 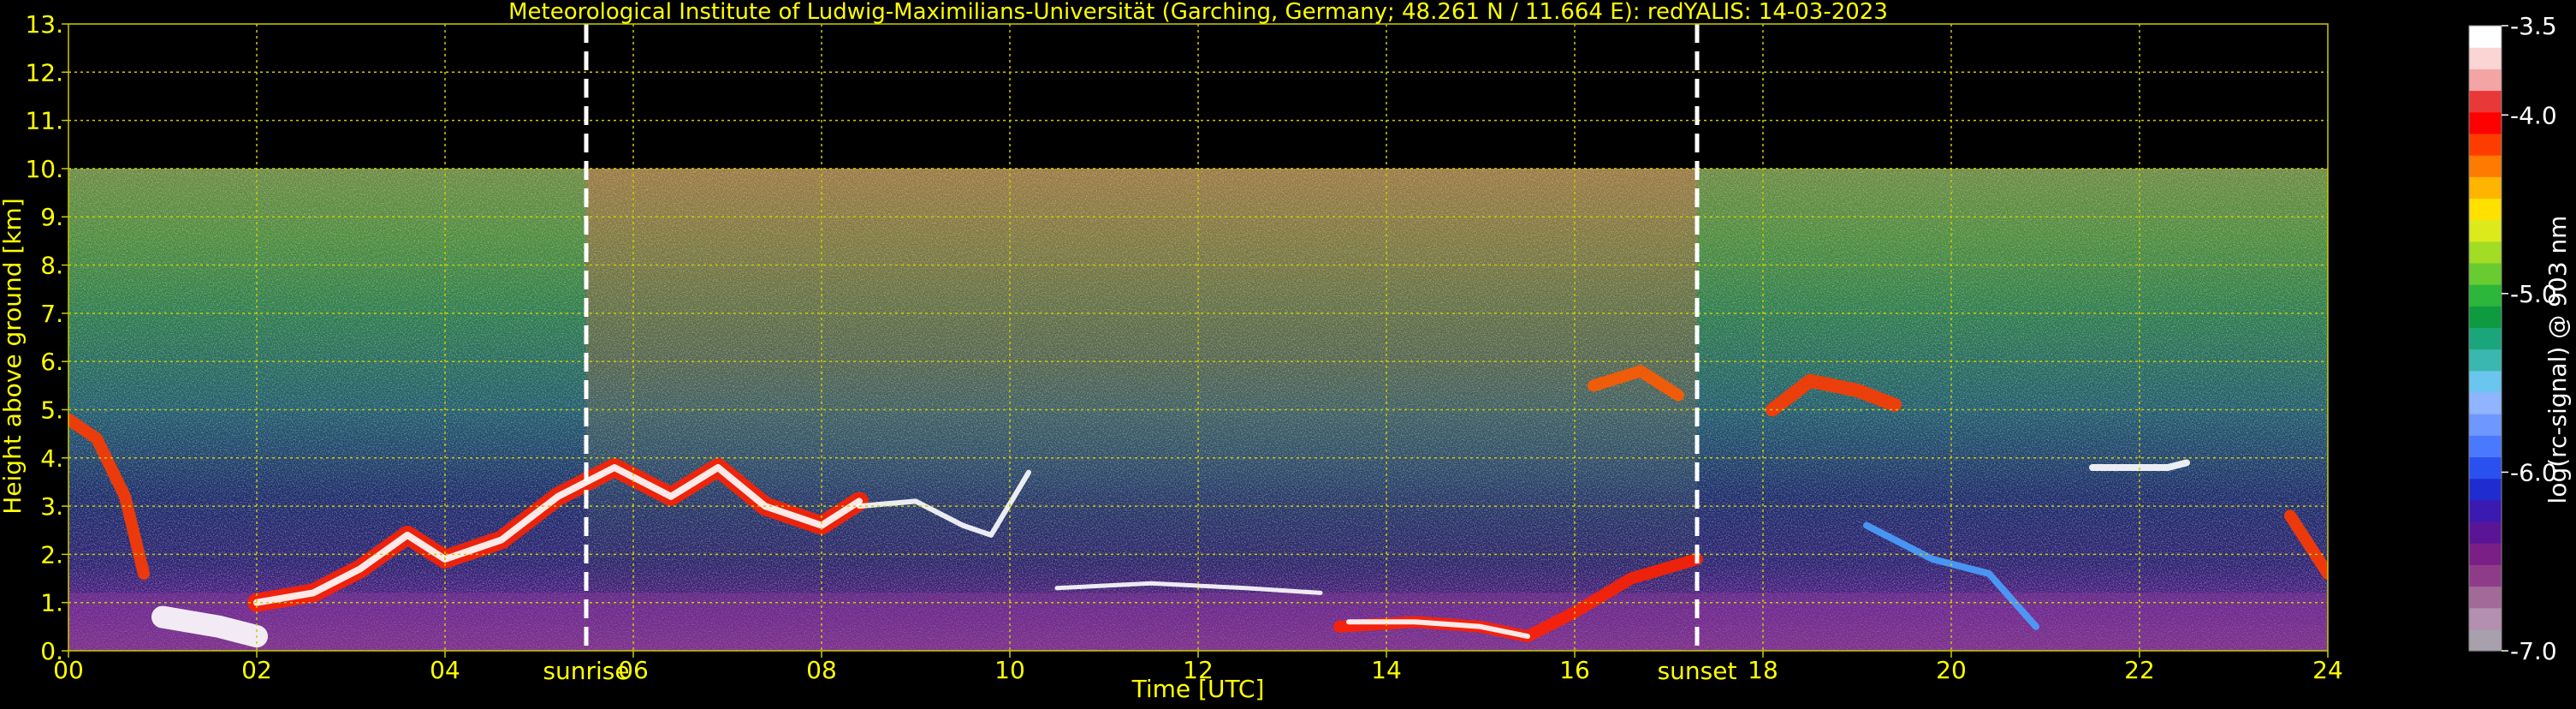 What do you see at coordinates (51, 266) in the screenshot?
I see `y-tick-label: 8.` at bounding box center [51, 266].